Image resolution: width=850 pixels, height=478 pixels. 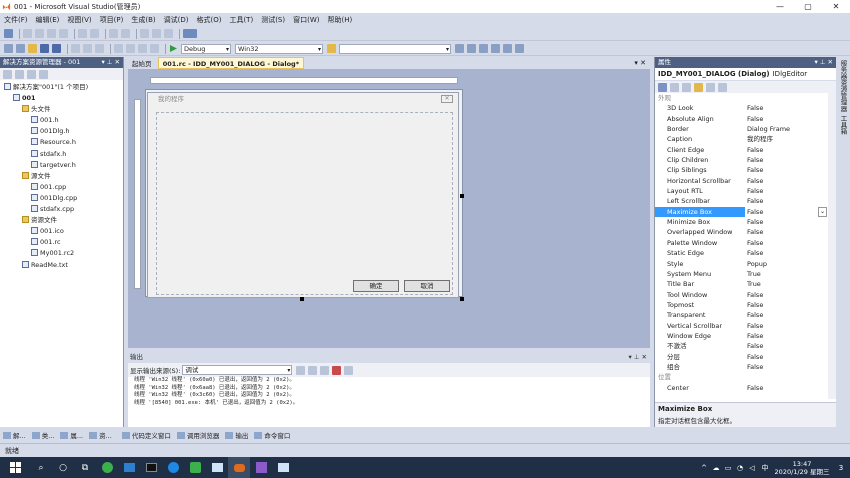 I want to click on menu-project: 项目(P), so click(x=112, y=20).